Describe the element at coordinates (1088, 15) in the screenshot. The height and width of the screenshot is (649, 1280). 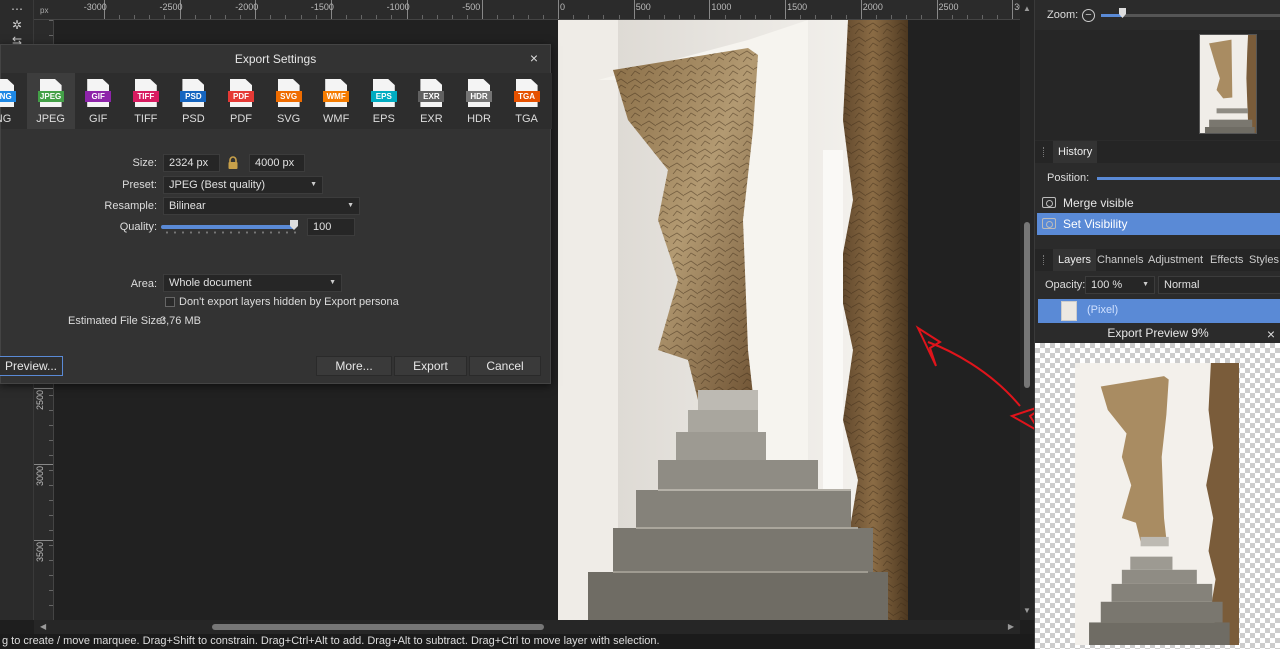
I see `zoom-out-icon: −` at that location.